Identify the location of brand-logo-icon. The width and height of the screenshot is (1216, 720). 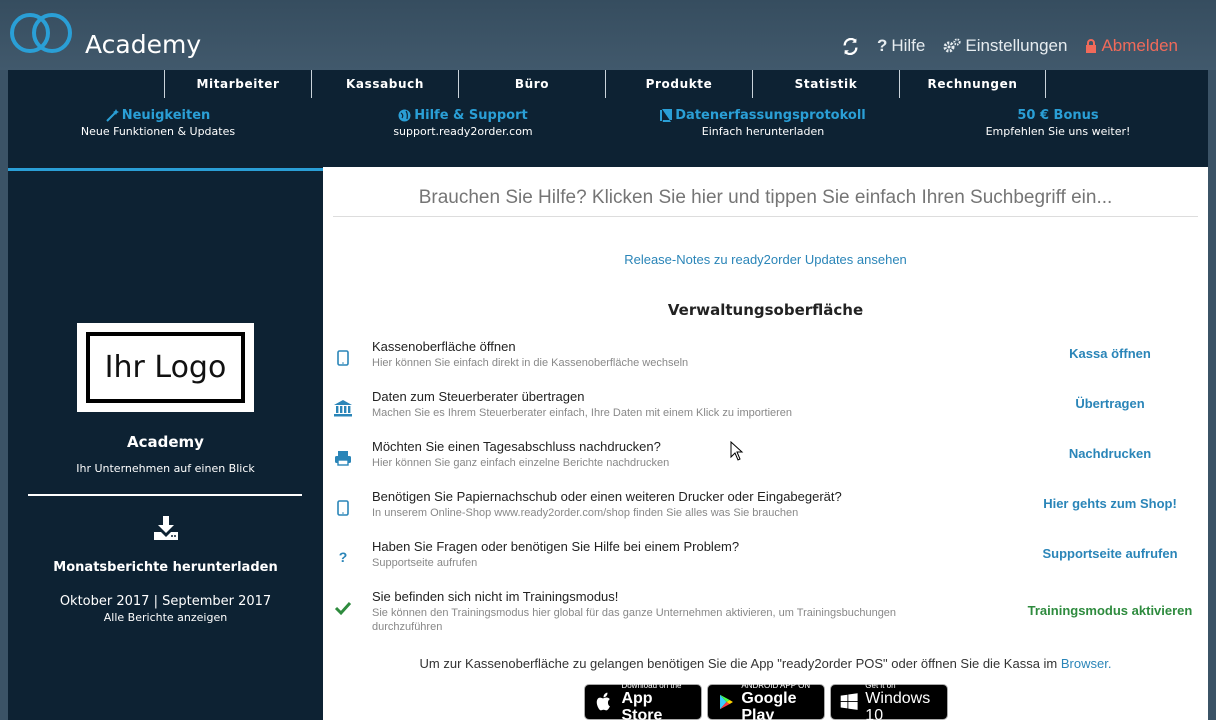
(41, 33).